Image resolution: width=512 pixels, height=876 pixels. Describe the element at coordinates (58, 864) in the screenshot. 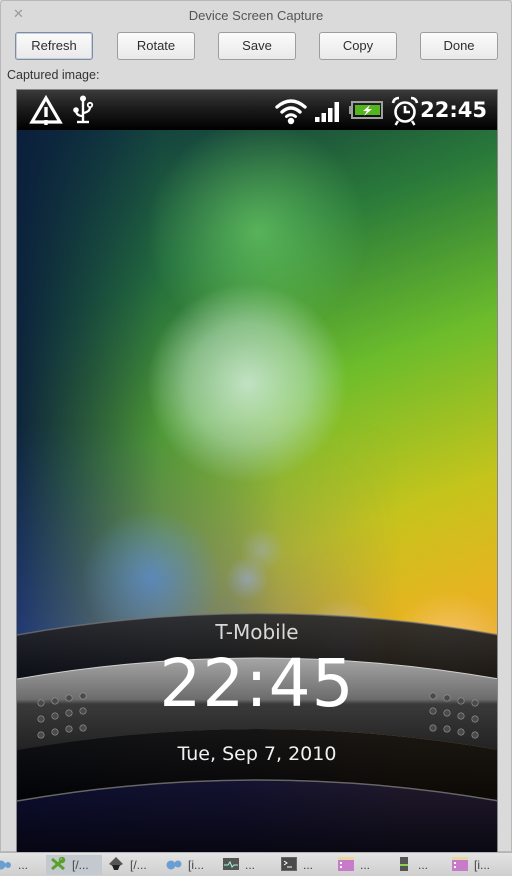

I see `app-icon-green-x` at that location.